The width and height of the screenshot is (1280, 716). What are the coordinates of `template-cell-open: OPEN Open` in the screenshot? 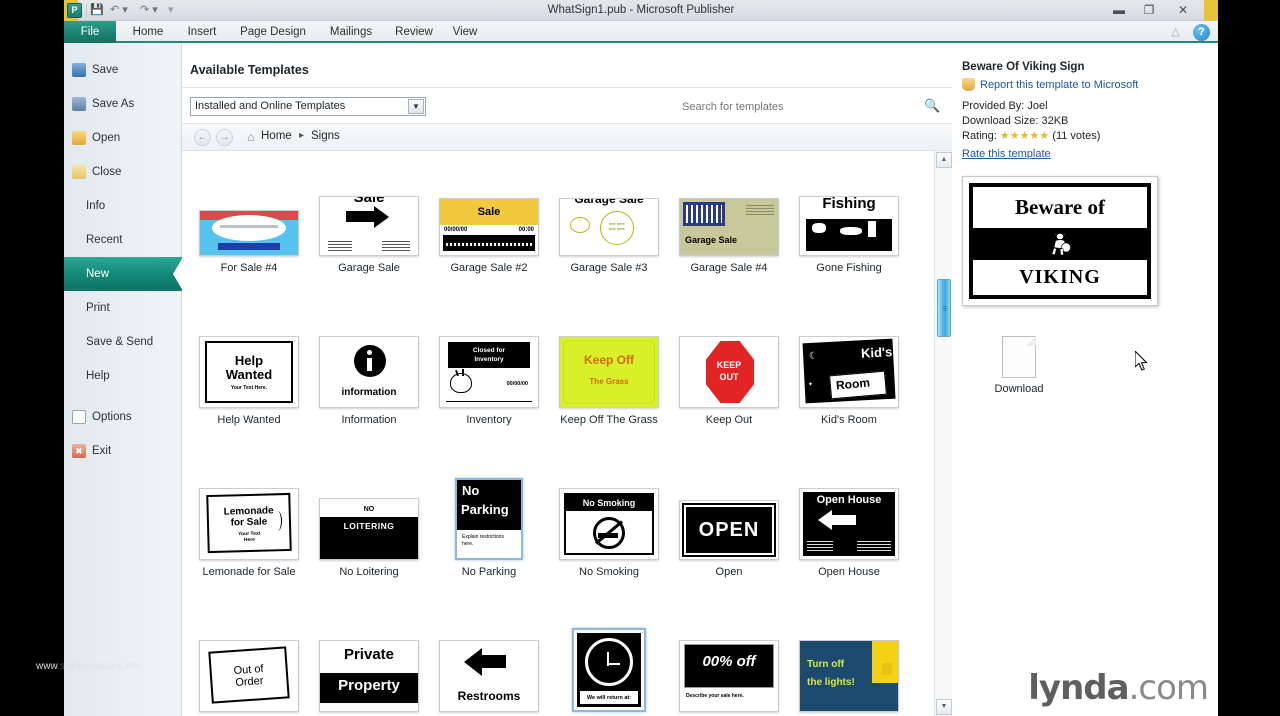 It's located at (729, 539).